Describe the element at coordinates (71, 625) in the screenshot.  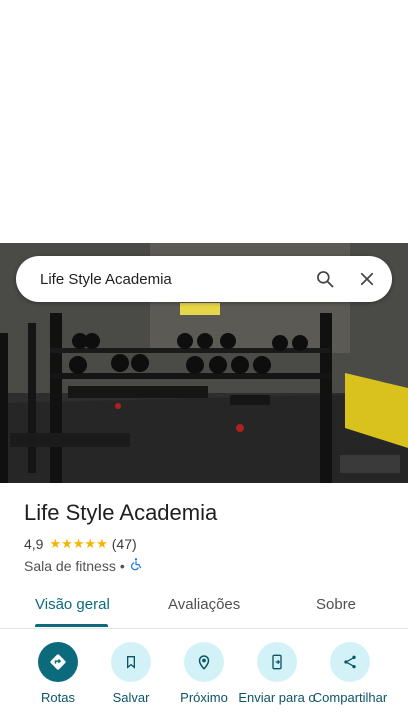
I see `active-tab-indicator` at that location.